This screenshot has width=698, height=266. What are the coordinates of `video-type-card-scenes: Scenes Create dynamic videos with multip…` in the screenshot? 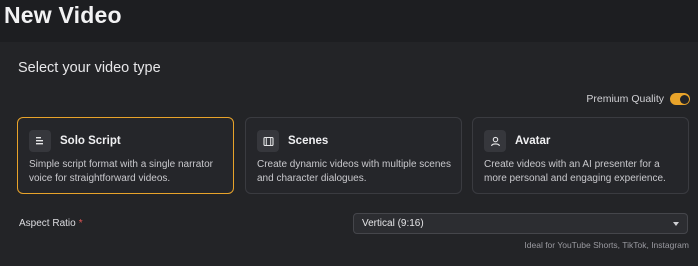 It's located at (353, 155).